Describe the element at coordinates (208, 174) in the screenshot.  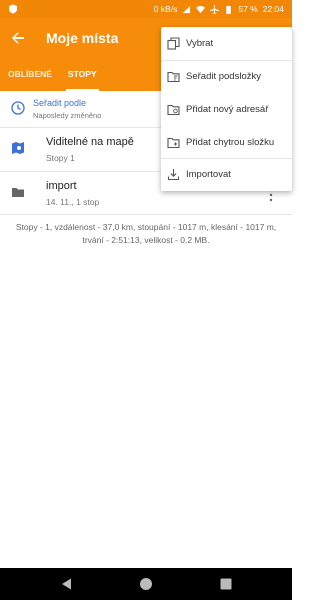
I see `menu-label: Importovat` at that location.